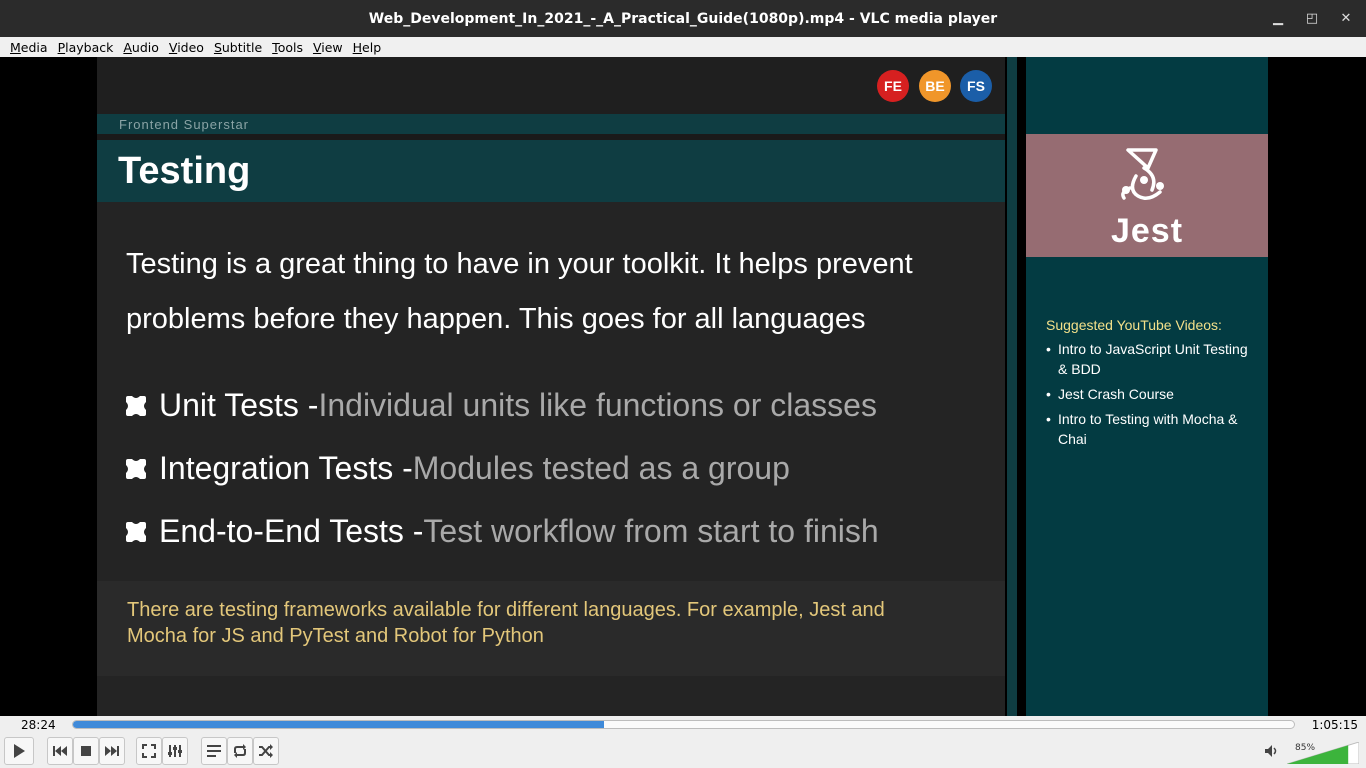  Describe the element at coordinates (893, 86) in the screenshot. I see `badge-fe: FE` at that location.